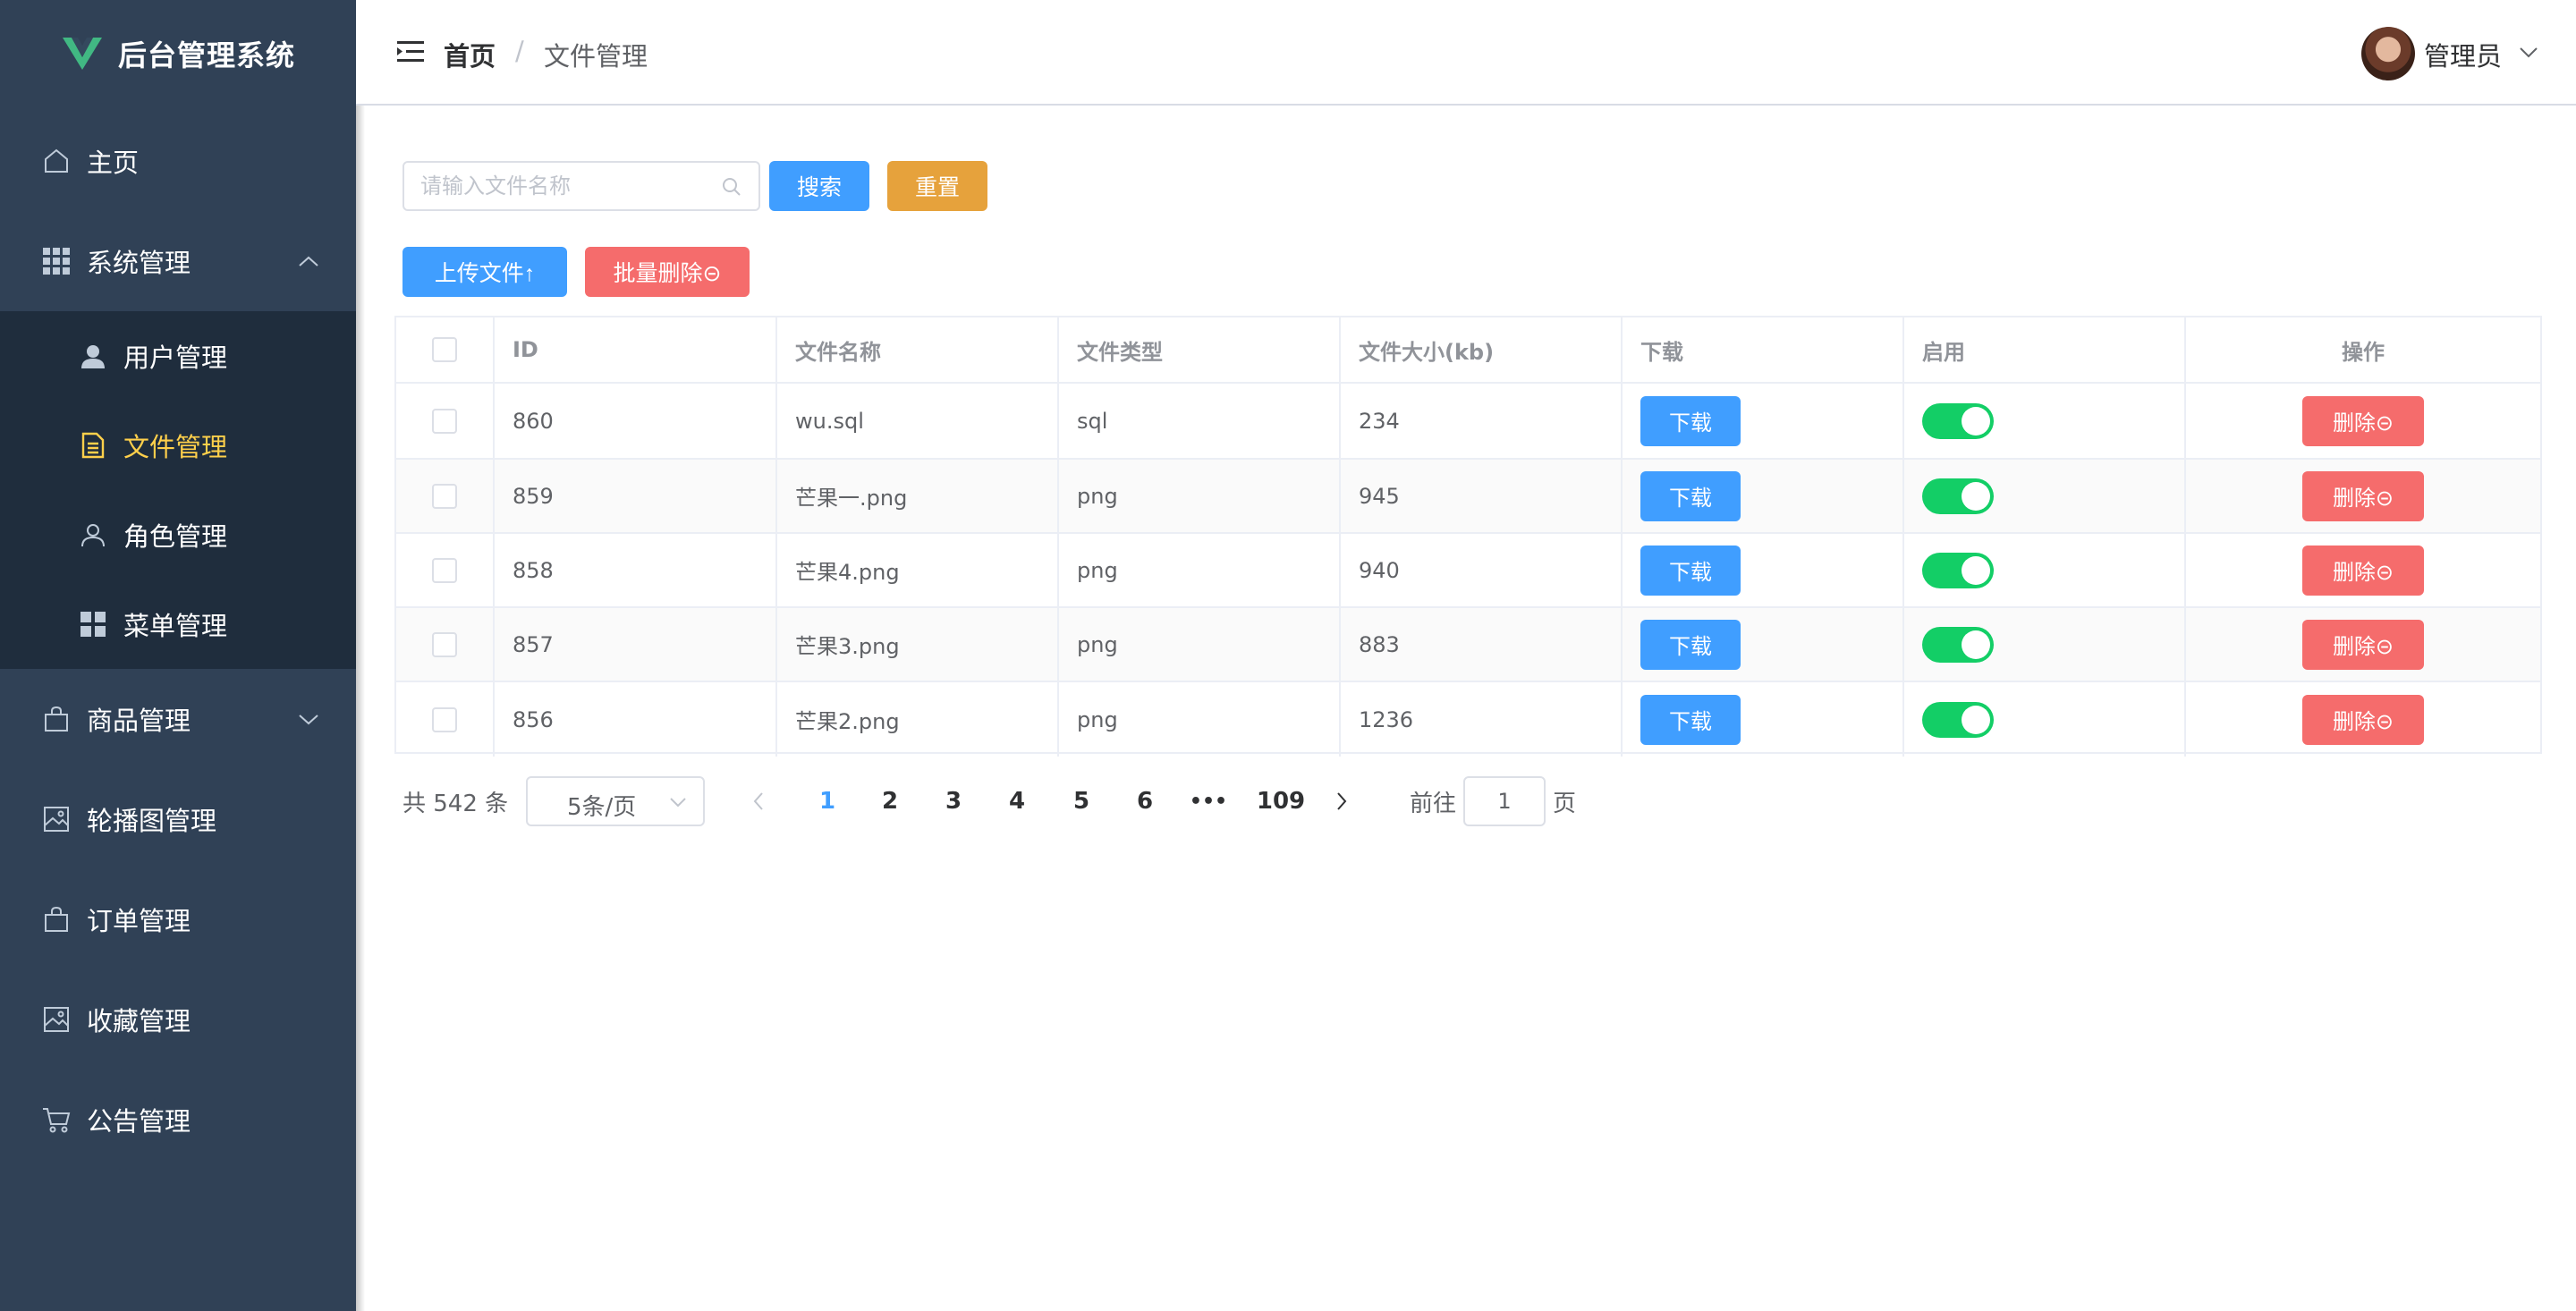 The image size is (2576, 1311). I want to click on cell-name: 芒果2.png, so click(918, 719).